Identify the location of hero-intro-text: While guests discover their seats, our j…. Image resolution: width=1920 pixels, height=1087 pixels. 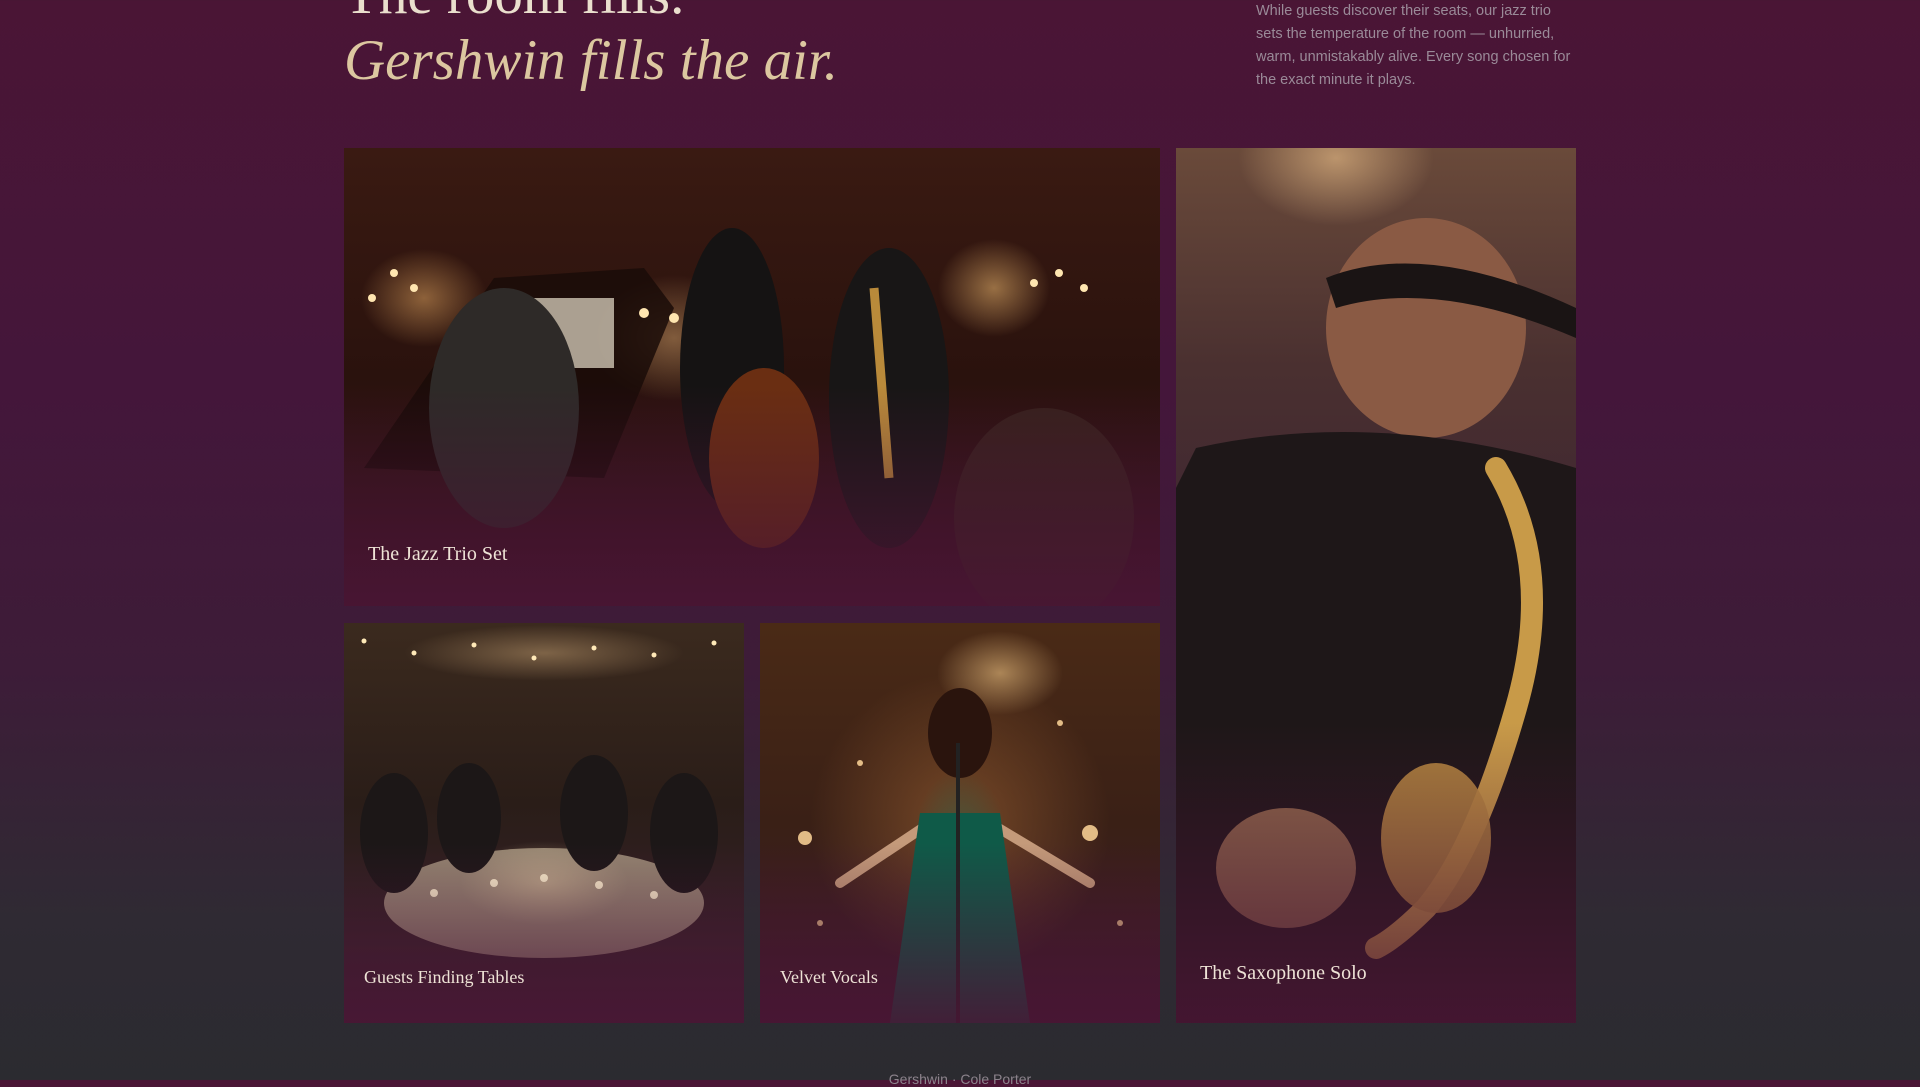
(1413, 45).